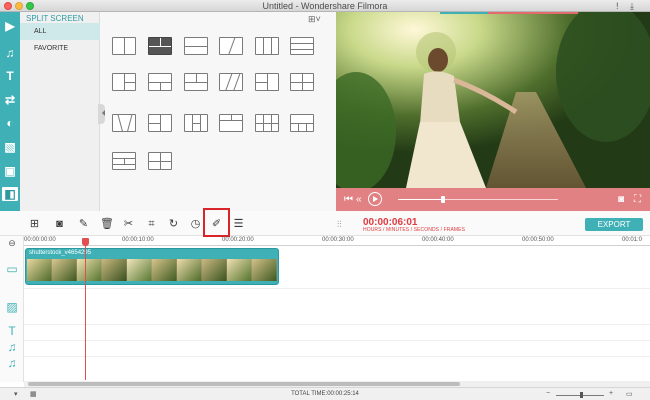 This screenshot has width=650, height=400. Describe the element at coordinates (12, 243) in the screenshot. I see `track-manager-icon: ⊖` at that location.